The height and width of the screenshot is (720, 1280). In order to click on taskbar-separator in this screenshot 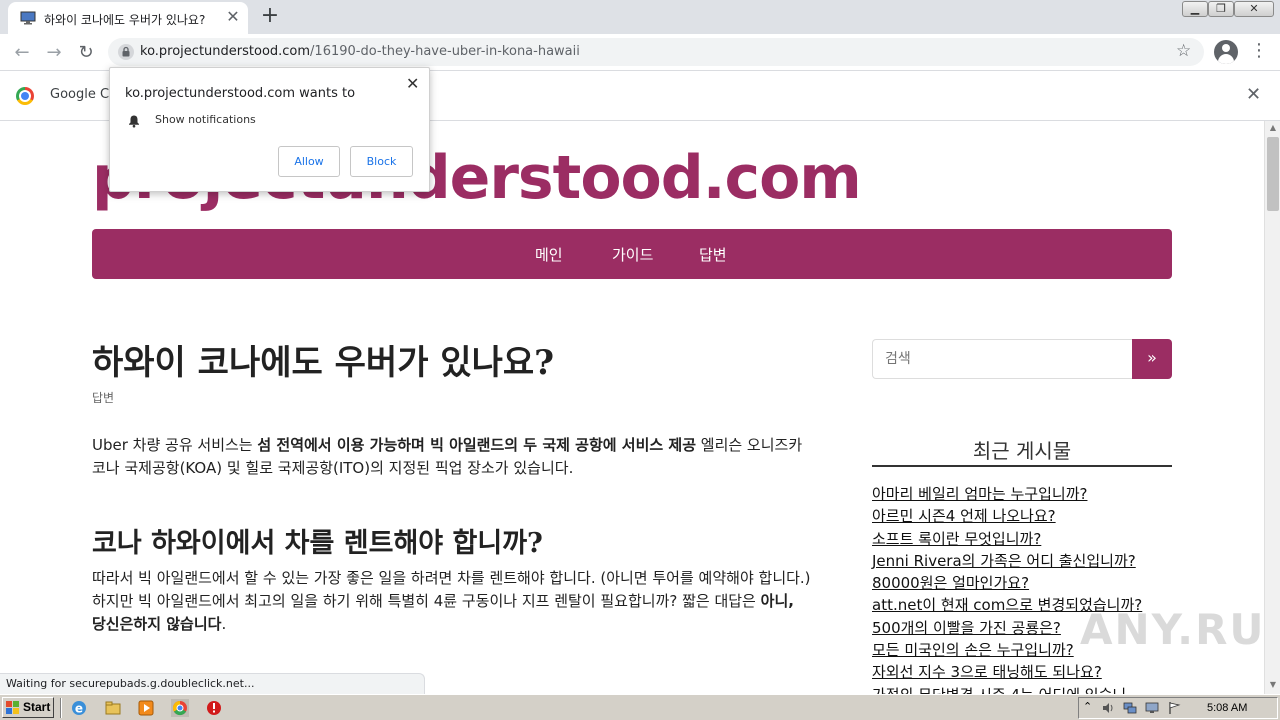, I will do `click(61, 708)`.